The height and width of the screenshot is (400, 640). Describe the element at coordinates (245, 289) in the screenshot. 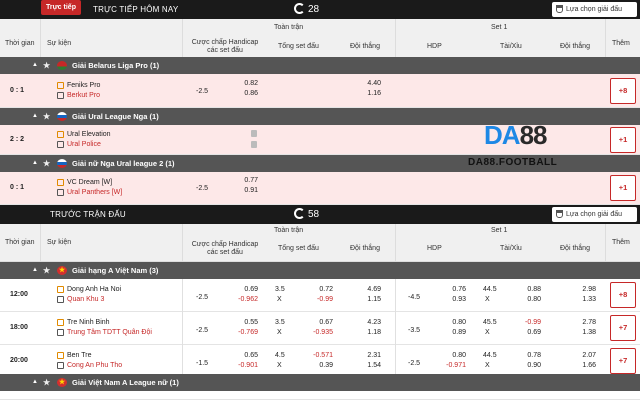

I see `odds-hcp-home: 0.69` at that location.